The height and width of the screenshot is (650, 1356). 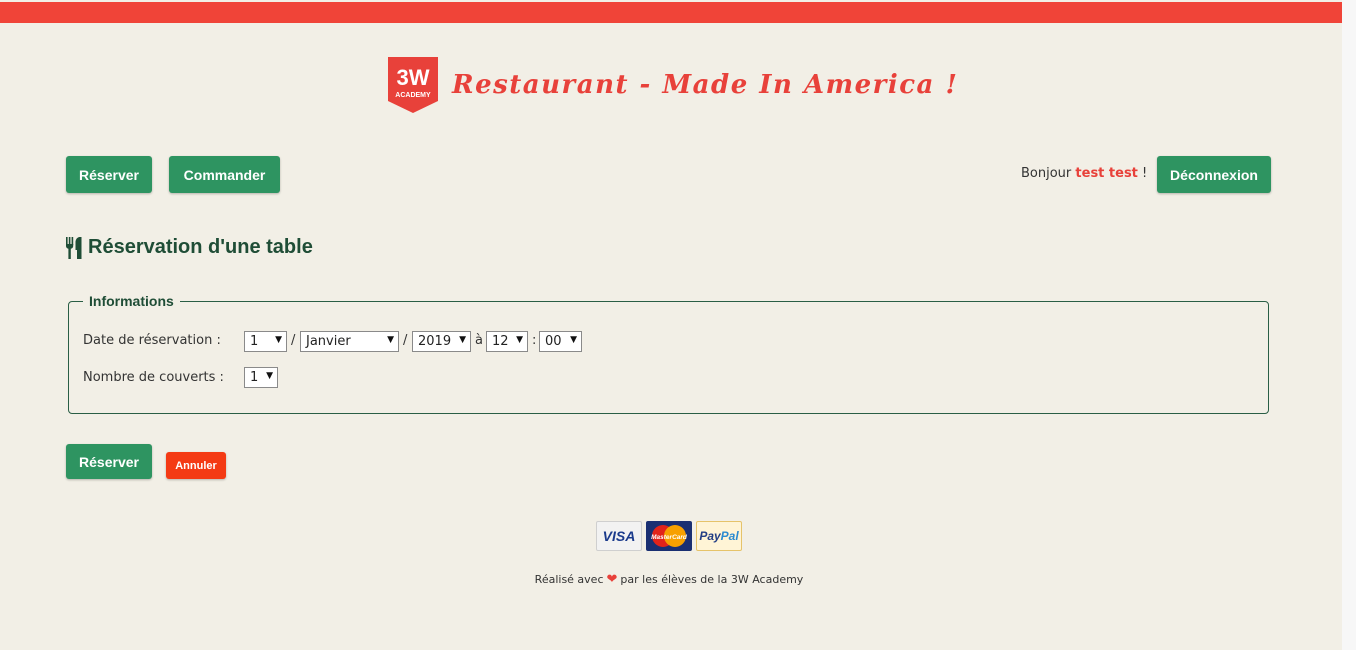 I want to click on covers-value: 1, so click(x=254, y=377).